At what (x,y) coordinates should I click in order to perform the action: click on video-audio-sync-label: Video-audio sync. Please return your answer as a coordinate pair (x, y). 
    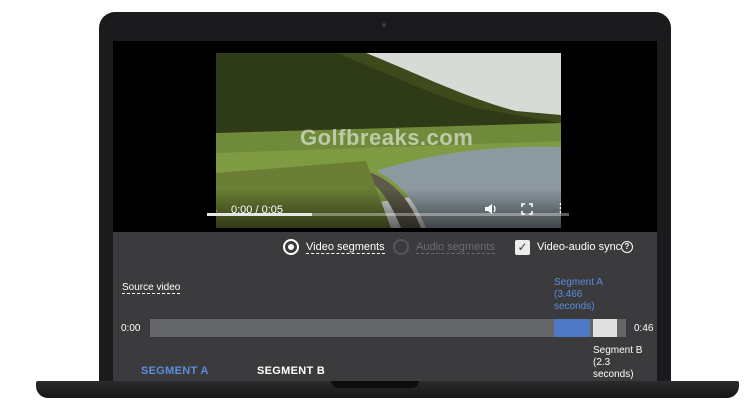
    Looking at the image, I should click on (579, 247).